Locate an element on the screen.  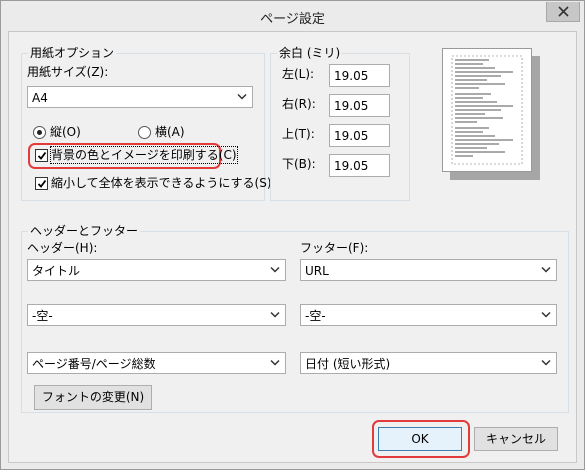
margin-top-field is located at coordinates (359, 135).